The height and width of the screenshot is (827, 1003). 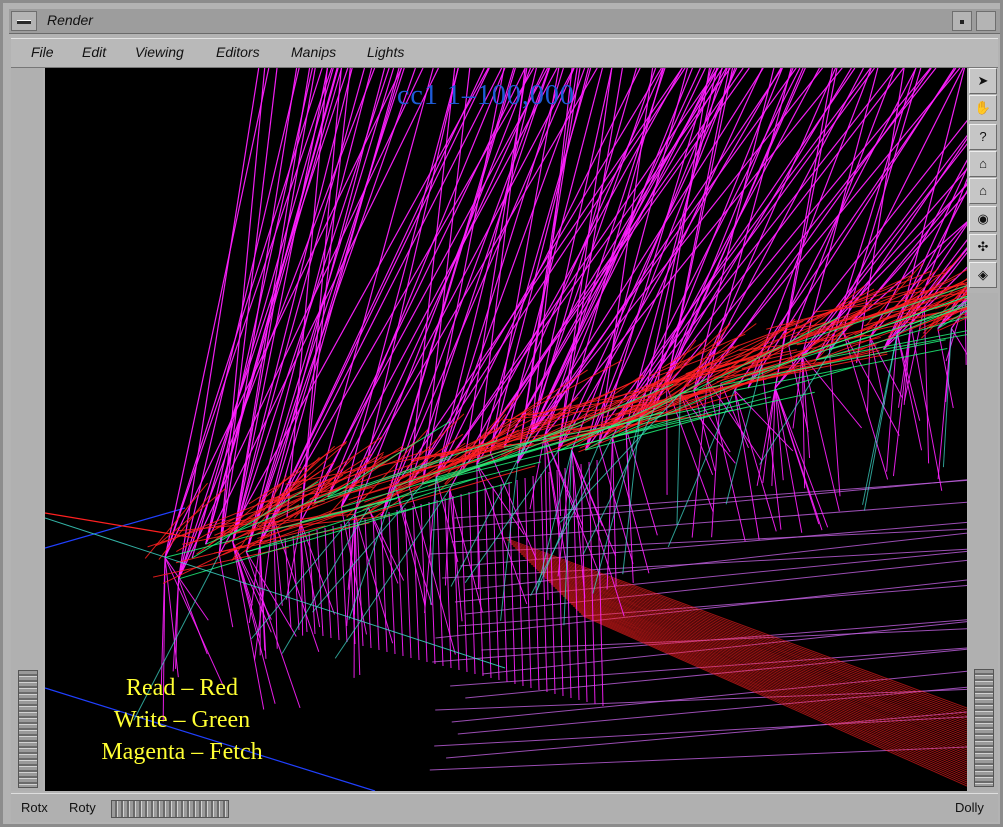 What do you see at coordinates (983, 164) in the screenshot?
I see `home-icon: ⌂` at bounding box center [983, 164].